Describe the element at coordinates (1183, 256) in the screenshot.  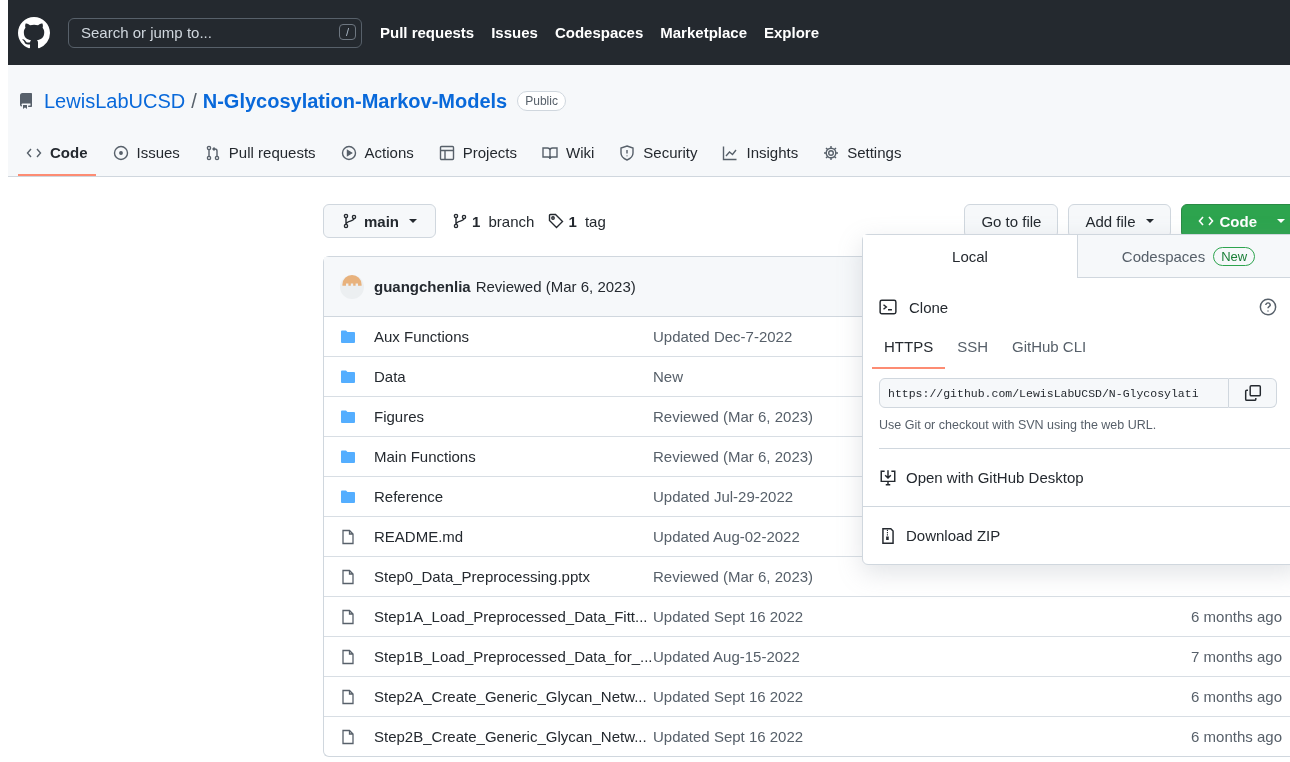
I see `dropdown-tab: Codespaces New` at that location.